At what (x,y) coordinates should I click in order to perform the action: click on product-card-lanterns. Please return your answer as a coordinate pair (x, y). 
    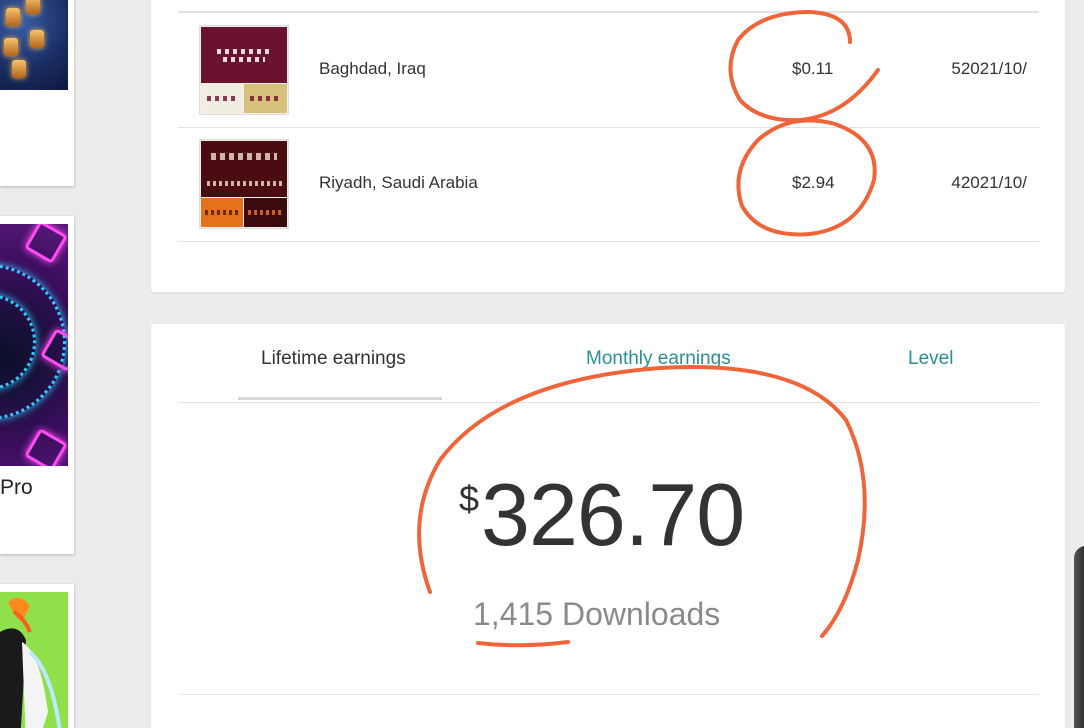
    Looking at the image, I should click on (37, 93).